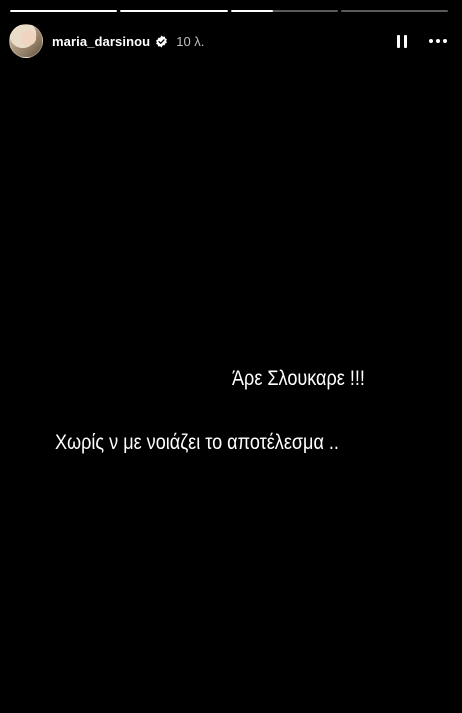 This screenshot has width=462, height=713. What do you see at coordinates (402, 41) in the screenshot?
I see `pause-icon` at bounding box center [402, 41].